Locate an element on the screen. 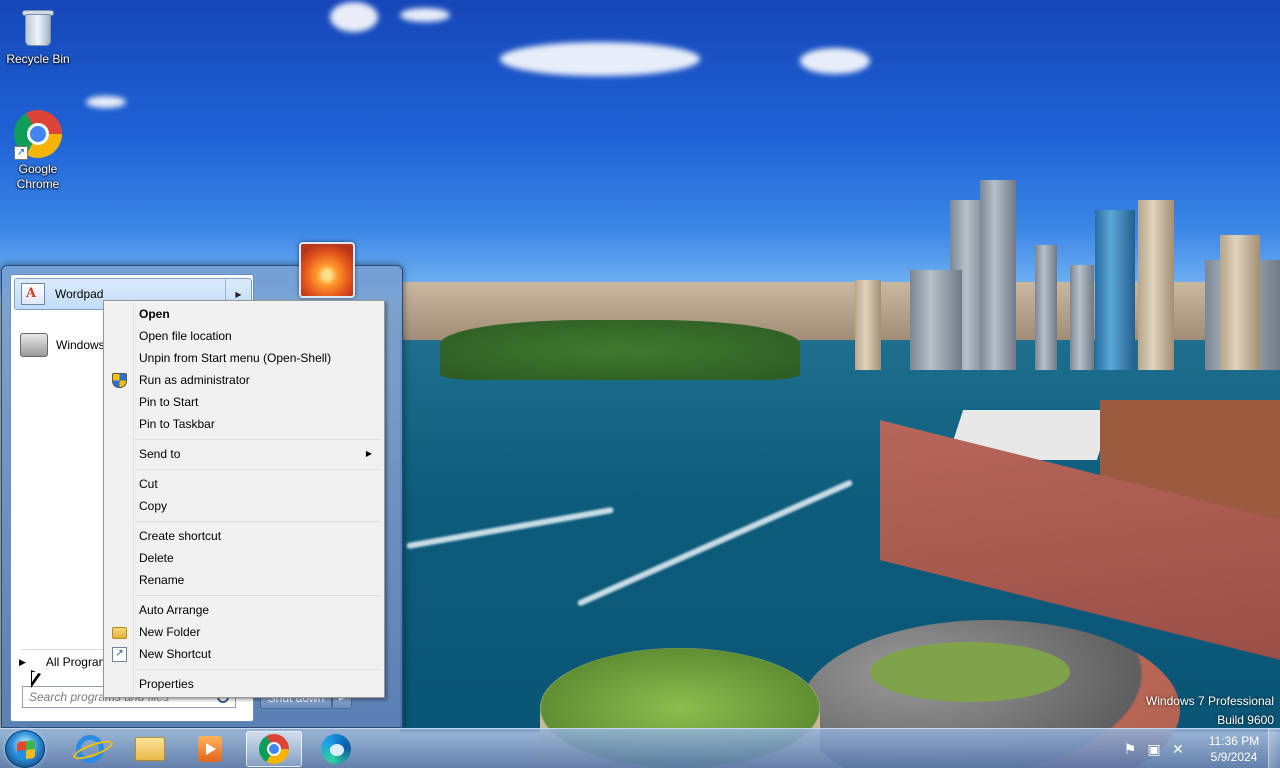  folder-icon is located at coordinates (119, 633).